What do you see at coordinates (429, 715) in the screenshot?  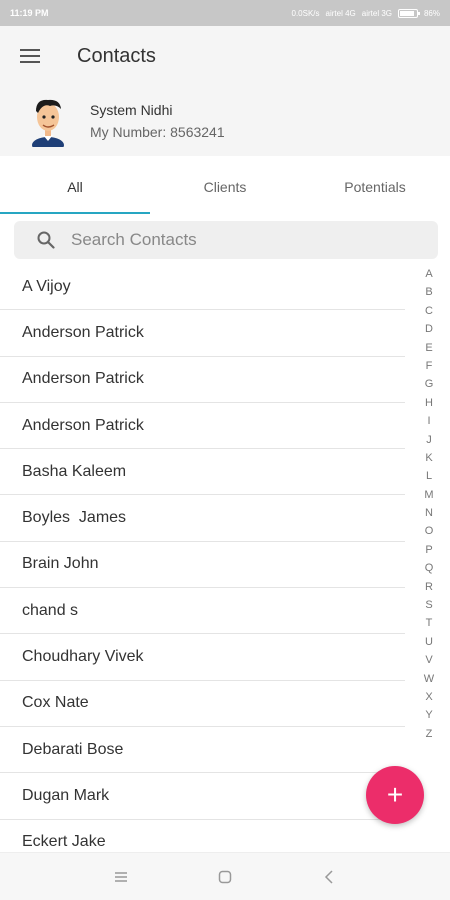 I see `alphabet-letter: Y` at bounding box center [429, 715].